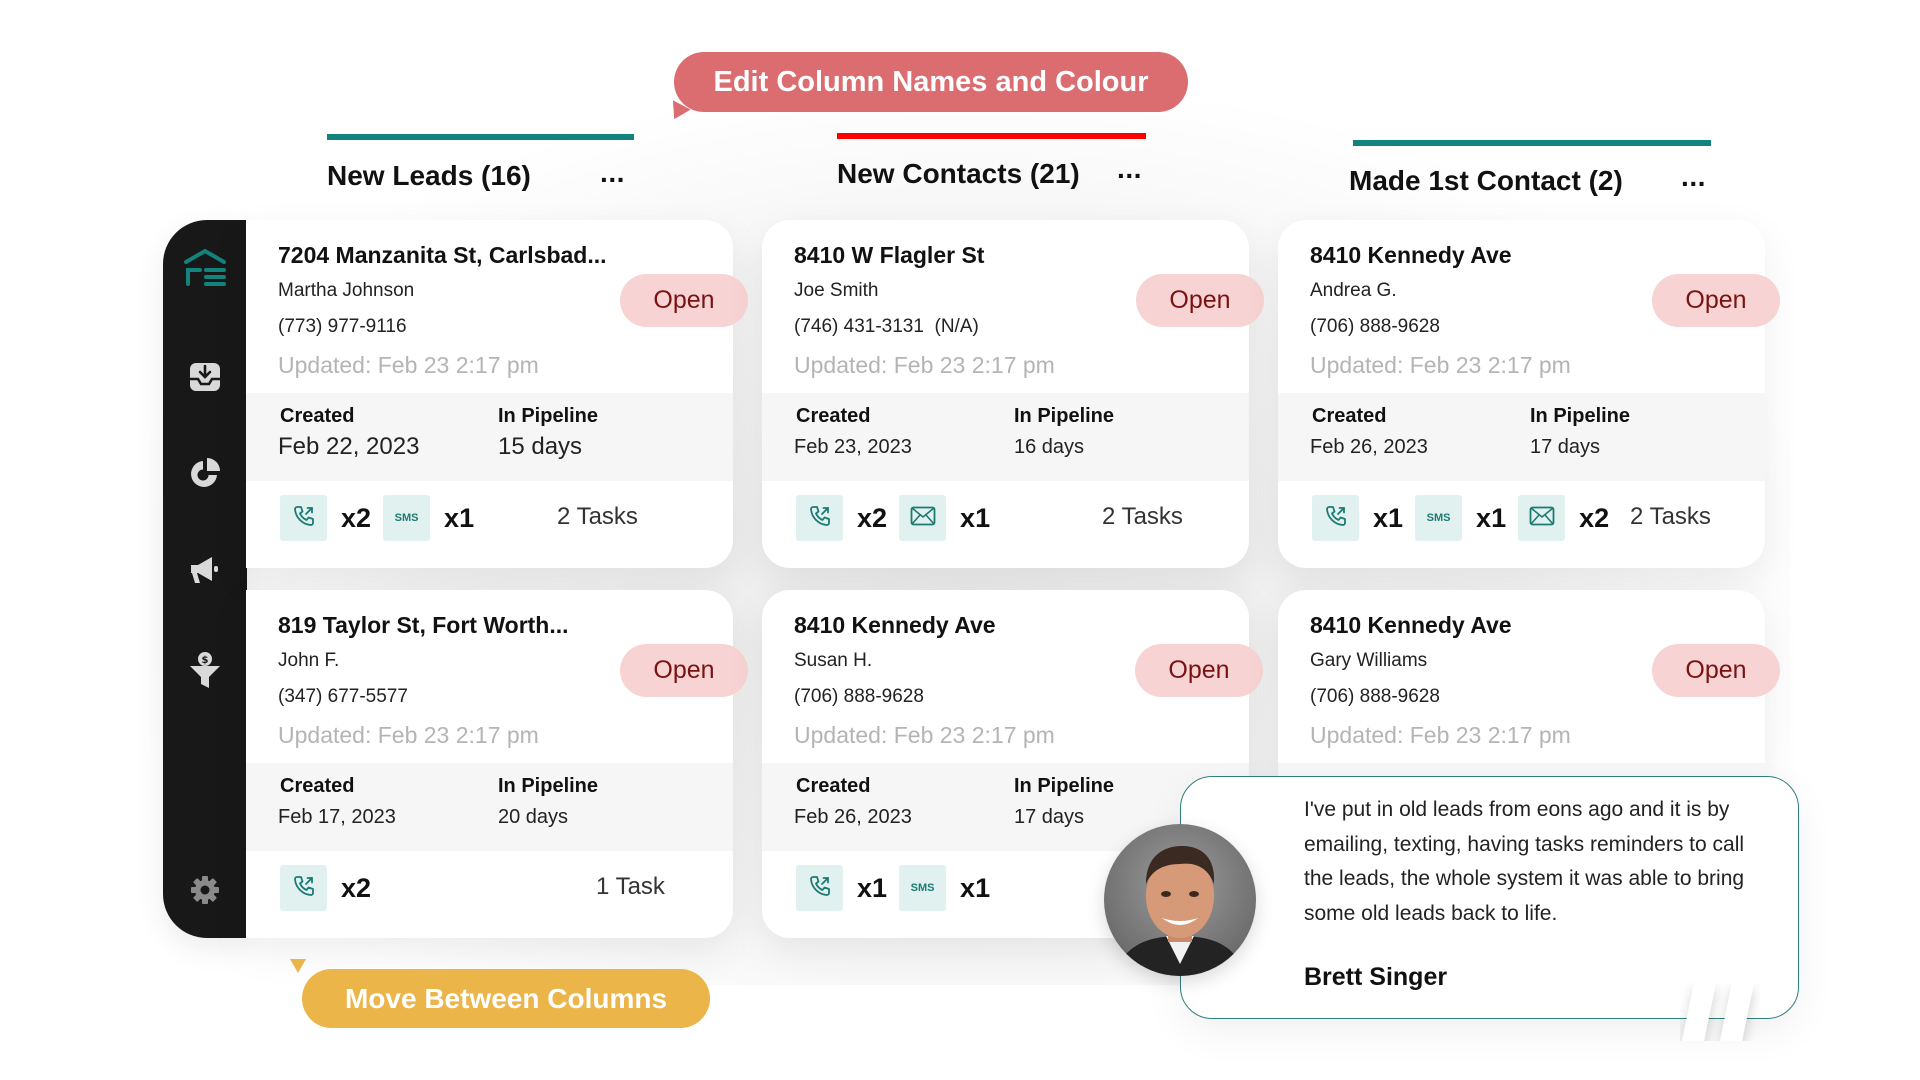  Describe the element at coordinates (1718, 1012) in the screenshot. I see `quote-mark-icon` at that location.